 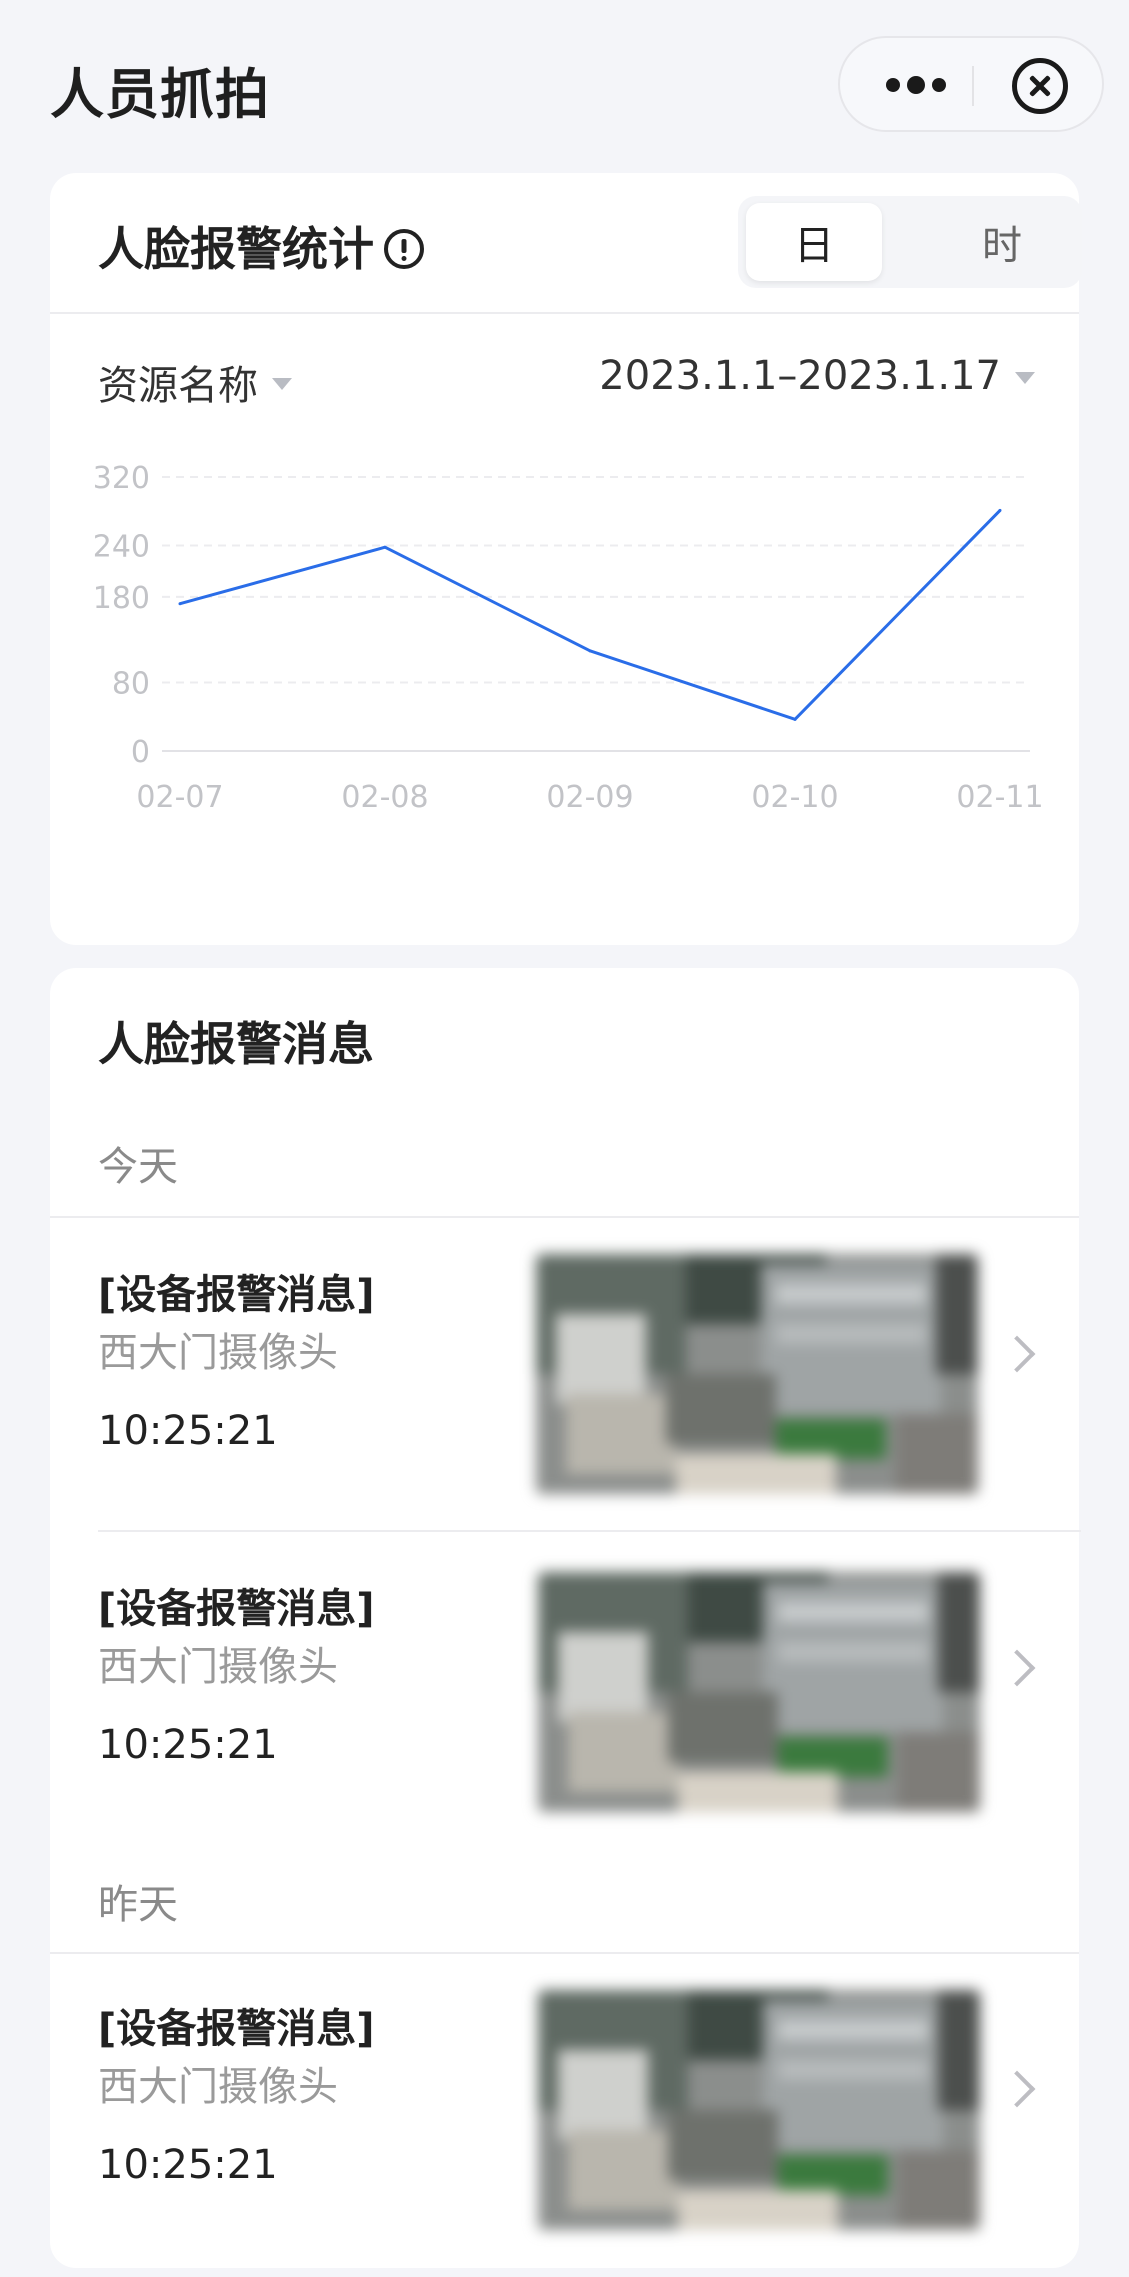 I want to click on x-tick-label: 02-09, so click(x=589, y=797).